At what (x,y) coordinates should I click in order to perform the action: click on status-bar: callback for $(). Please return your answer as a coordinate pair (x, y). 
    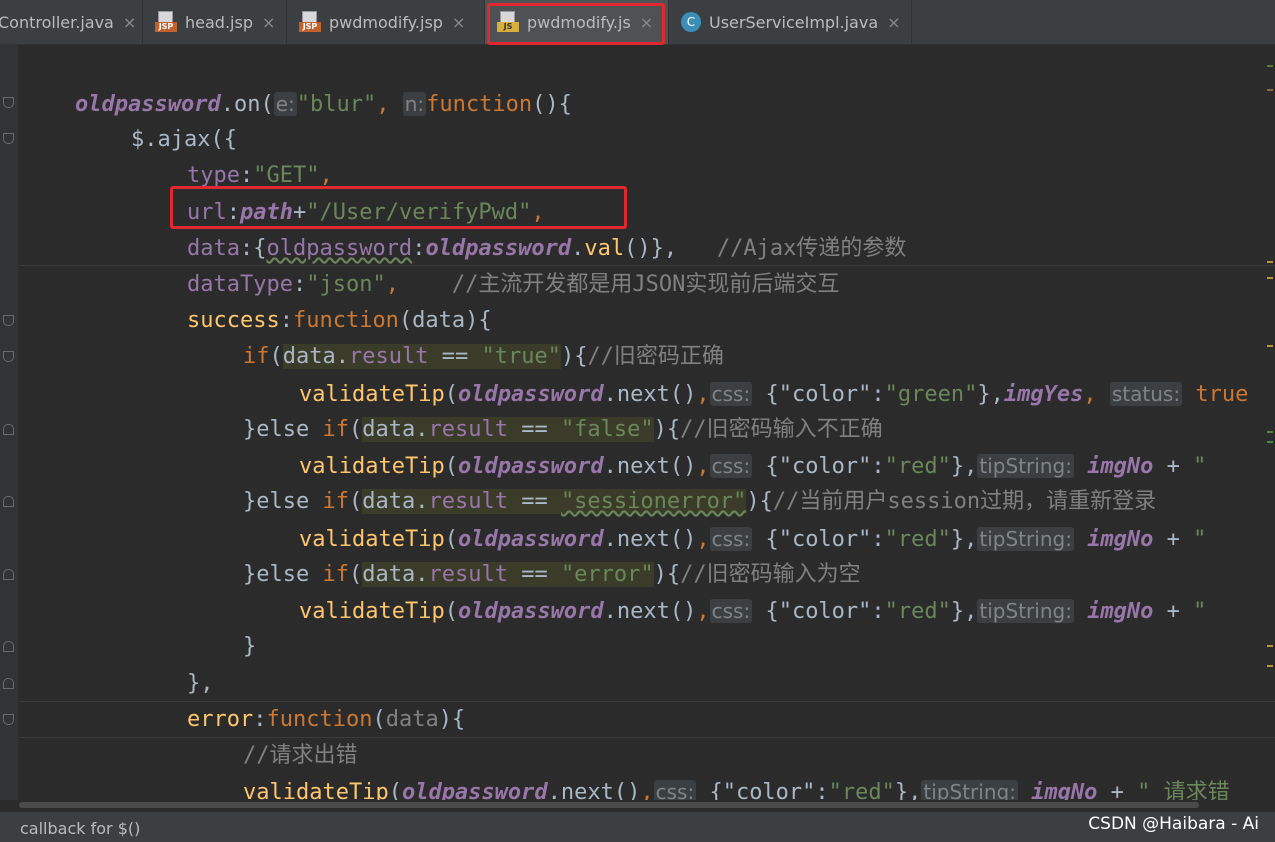
    Looking at the image, I should click on (637, 827).